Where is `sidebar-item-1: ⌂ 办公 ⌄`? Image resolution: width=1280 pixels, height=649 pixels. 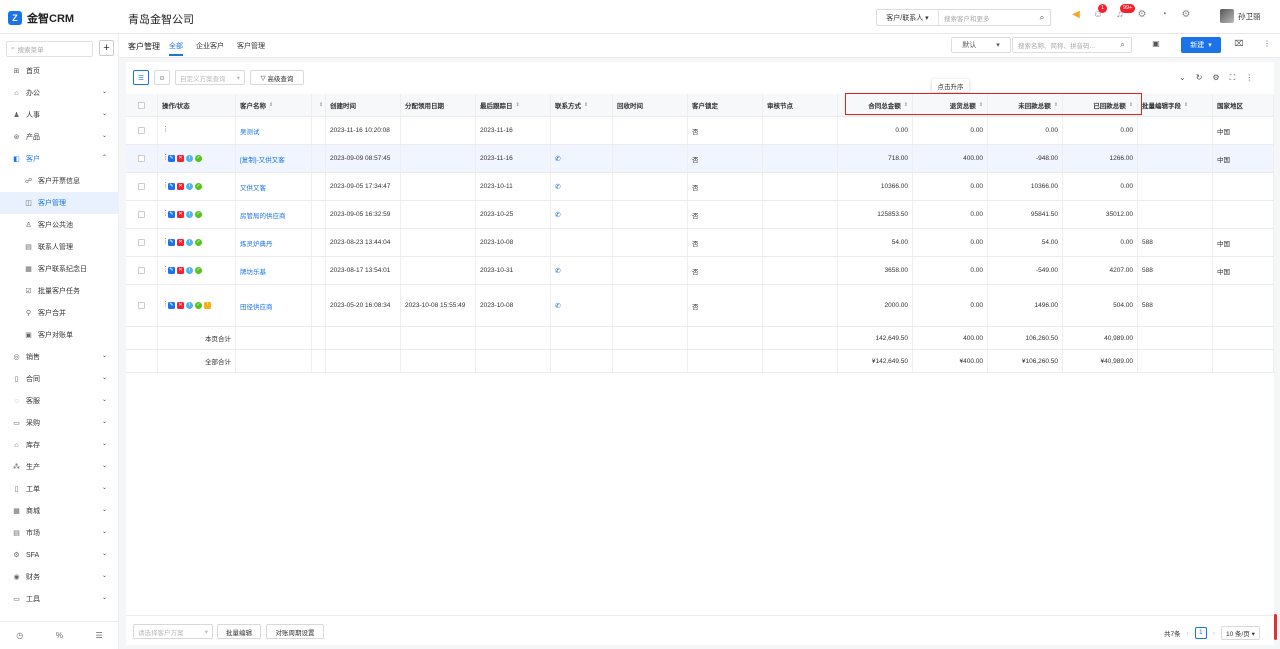
sidebar-item-1: ⌂ 办公 ⌄ is located at coordinates (59, 93).